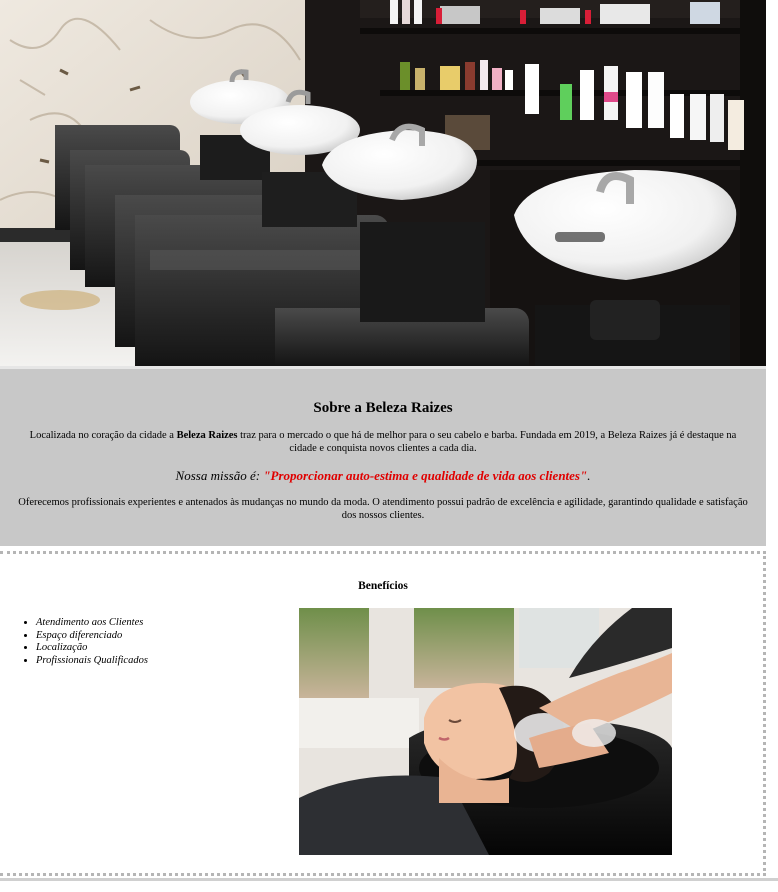 This screenshot has width=778, height=892. Describe the element at coordinates (103, 435) in the screenshot. I see `intro-text-before: Localizada no coração da cidade a` at that location.